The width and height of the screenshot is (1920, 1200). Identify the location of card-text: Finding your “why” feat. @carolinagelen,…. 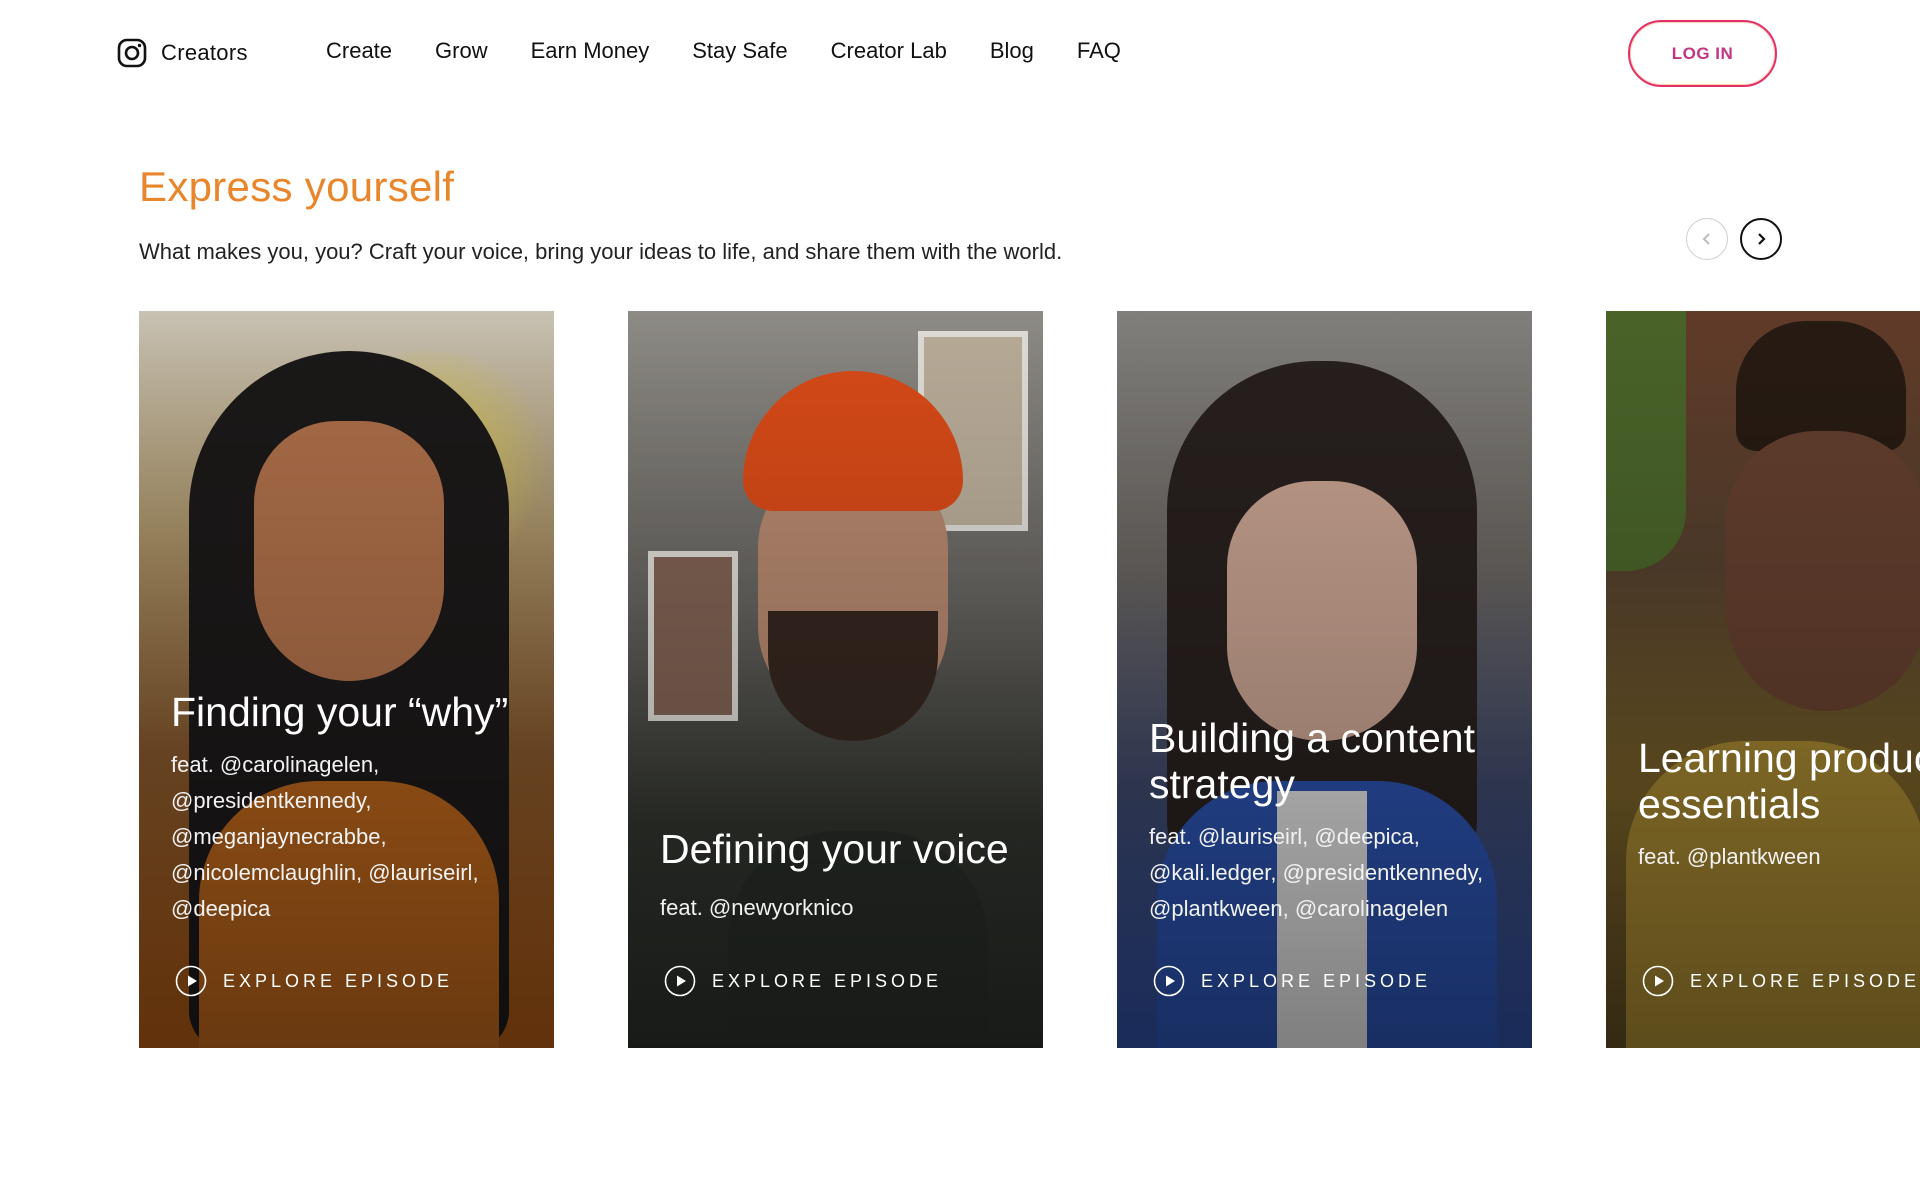
(352, 808).